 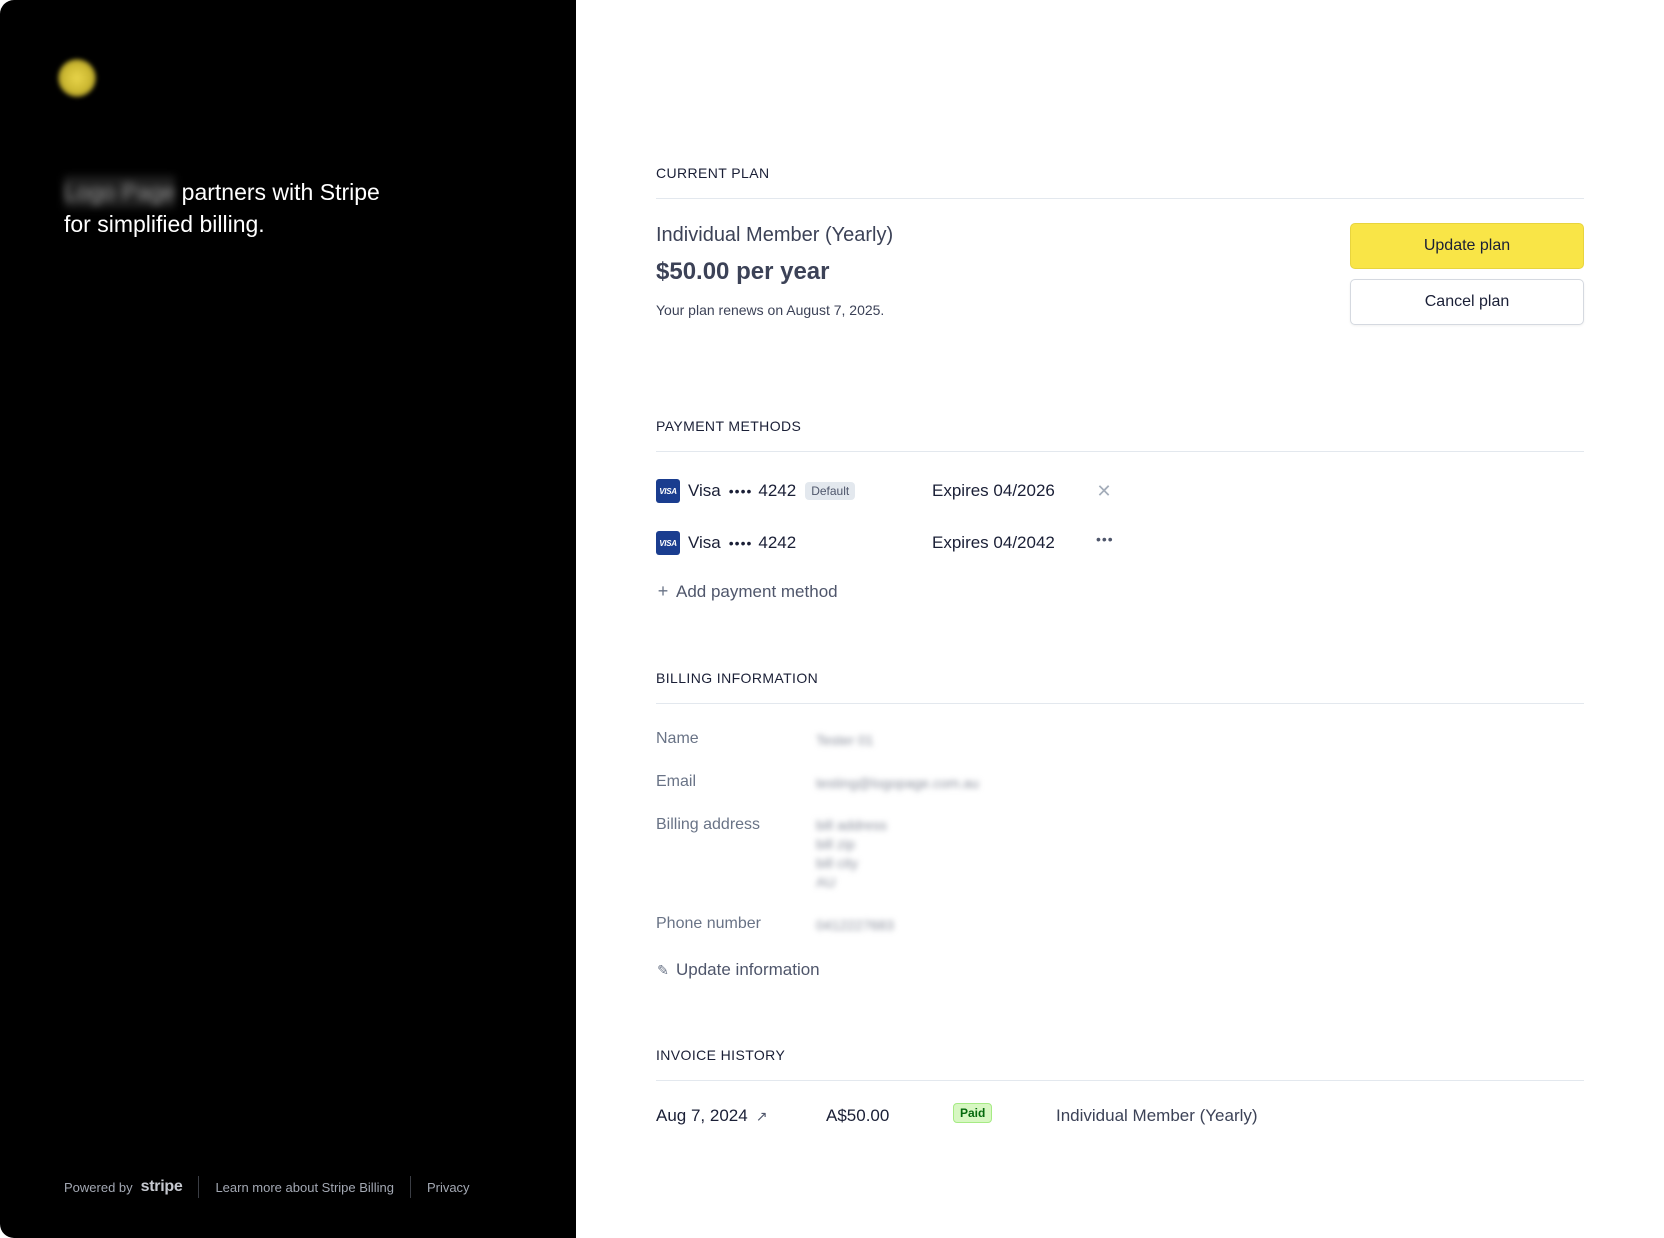 I want to click on update-plan-button: Update plan, so click(x=1467, y=246).